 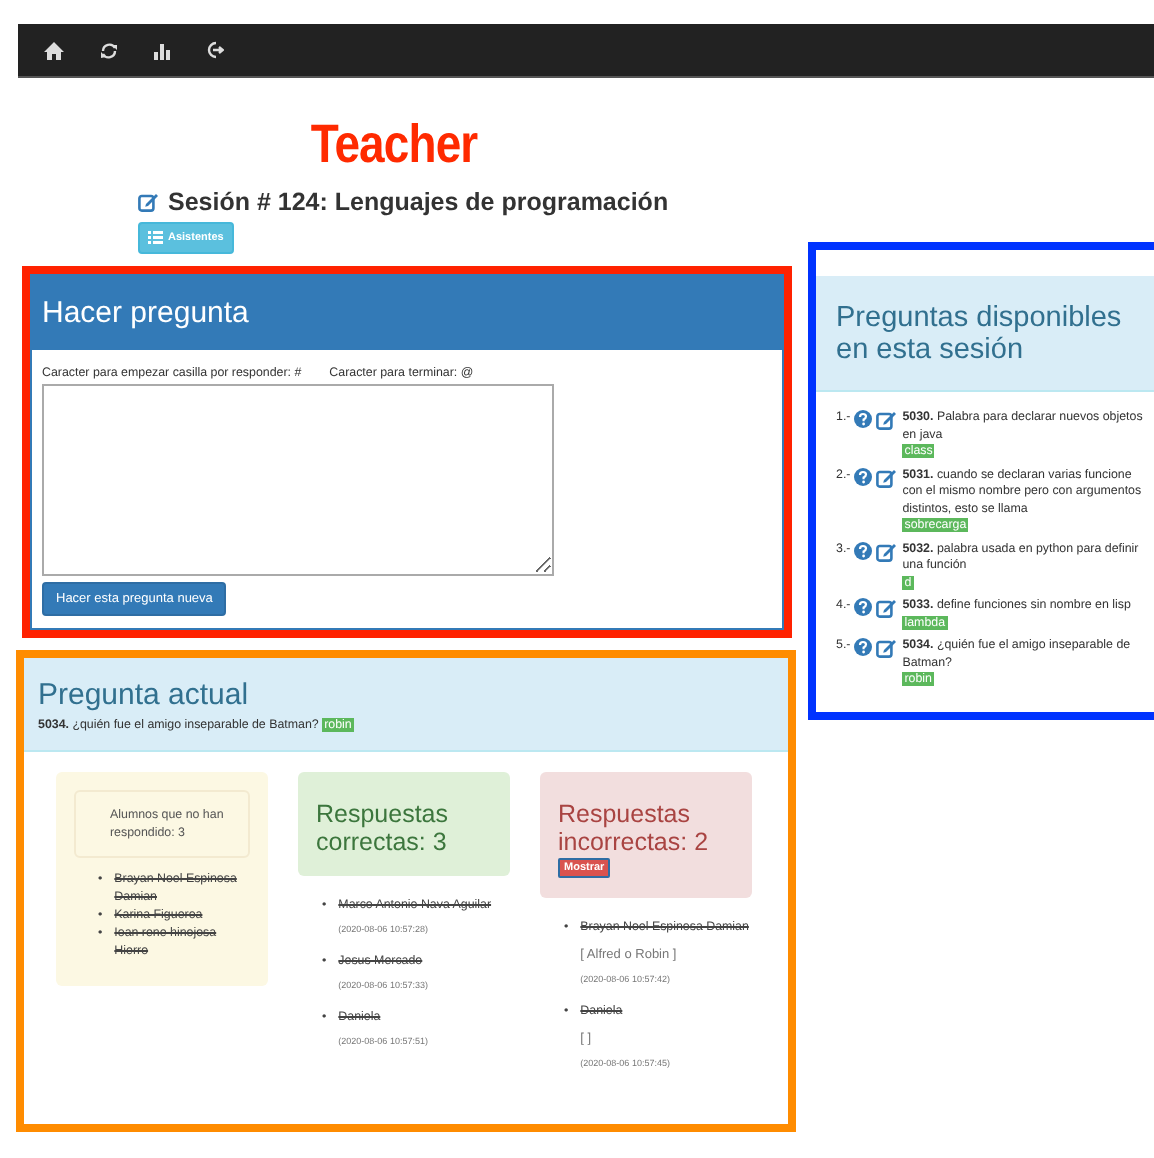 I want to click on brand-title: Teacher, so click(x=394, y=145).